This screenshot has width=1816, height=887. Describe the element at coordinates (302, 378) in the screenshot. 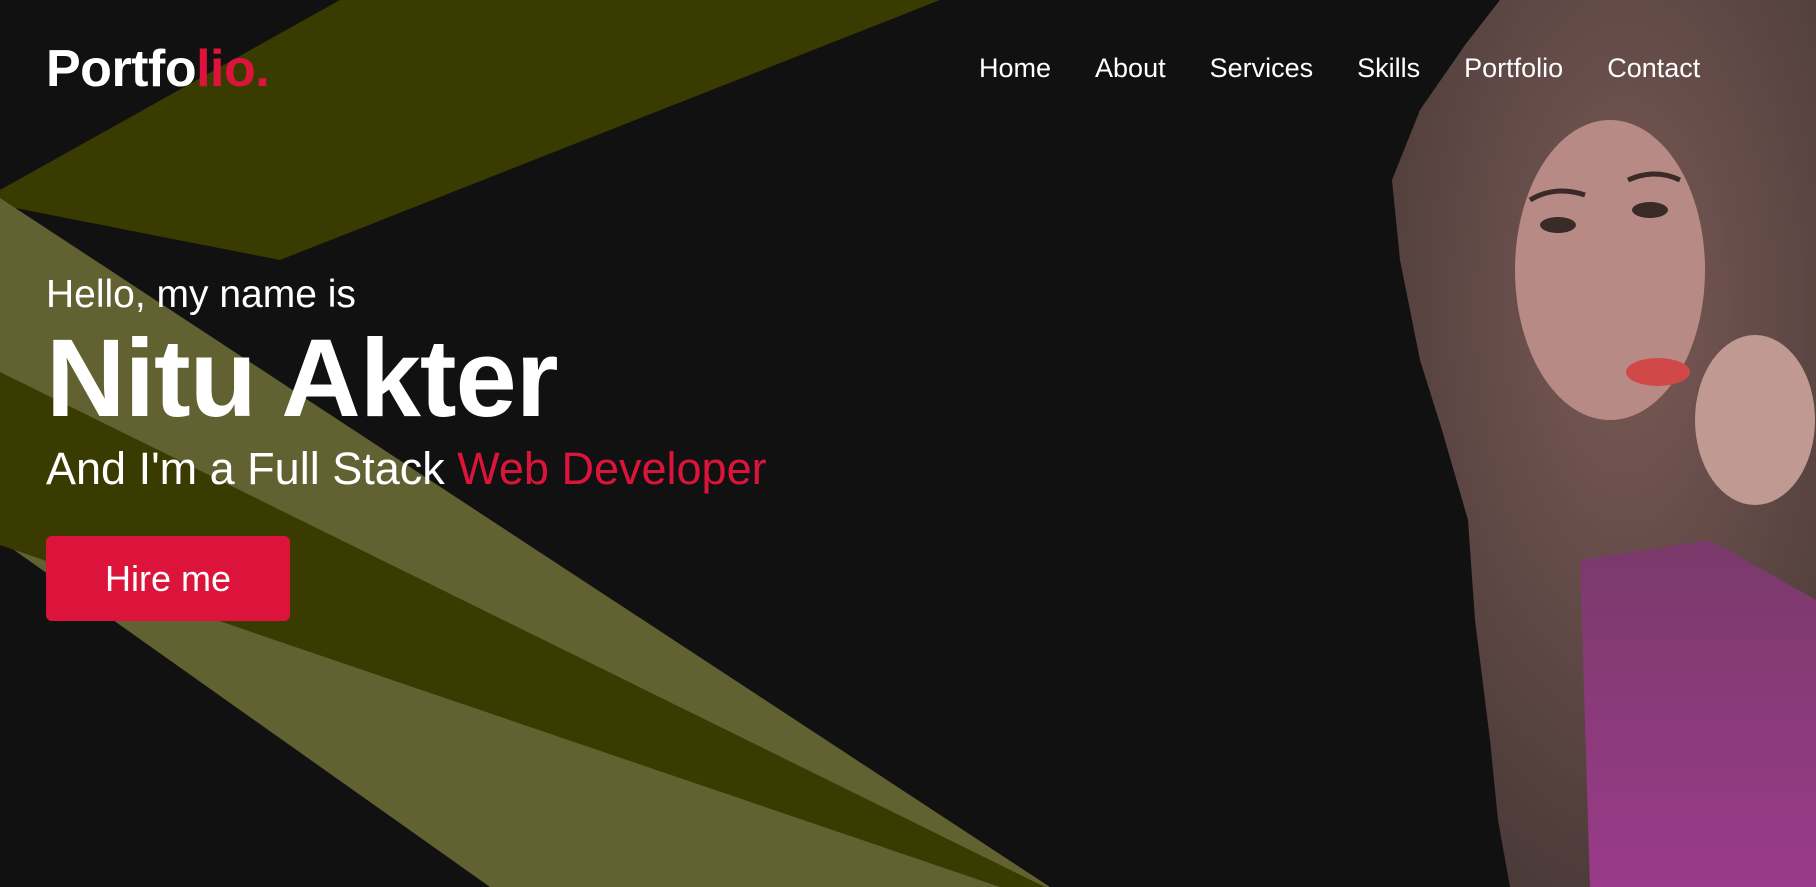

I see `hero-name: Nitu Akter` at that location.